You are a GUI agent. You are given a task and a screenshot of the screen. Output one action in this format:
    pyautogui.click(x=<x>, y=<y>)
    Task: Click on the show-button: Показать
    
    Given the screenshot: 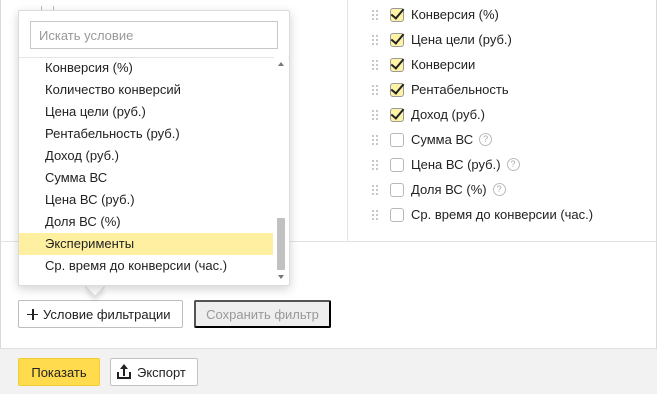 What is the action you would take?
    pyautogui.click(x=59, y=372)
    